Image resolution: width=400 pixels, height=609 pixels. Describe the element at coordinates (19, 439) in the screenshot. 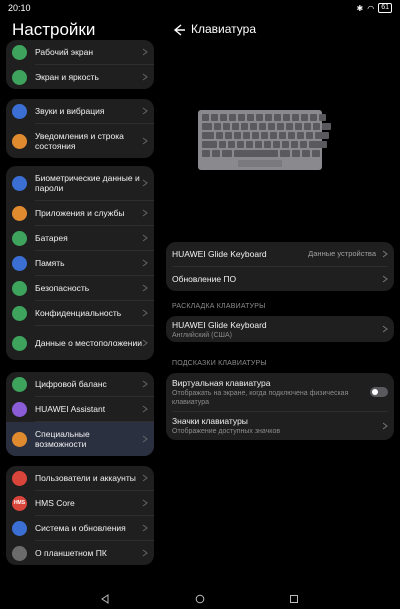

I see `accessibility-icon` at that location.